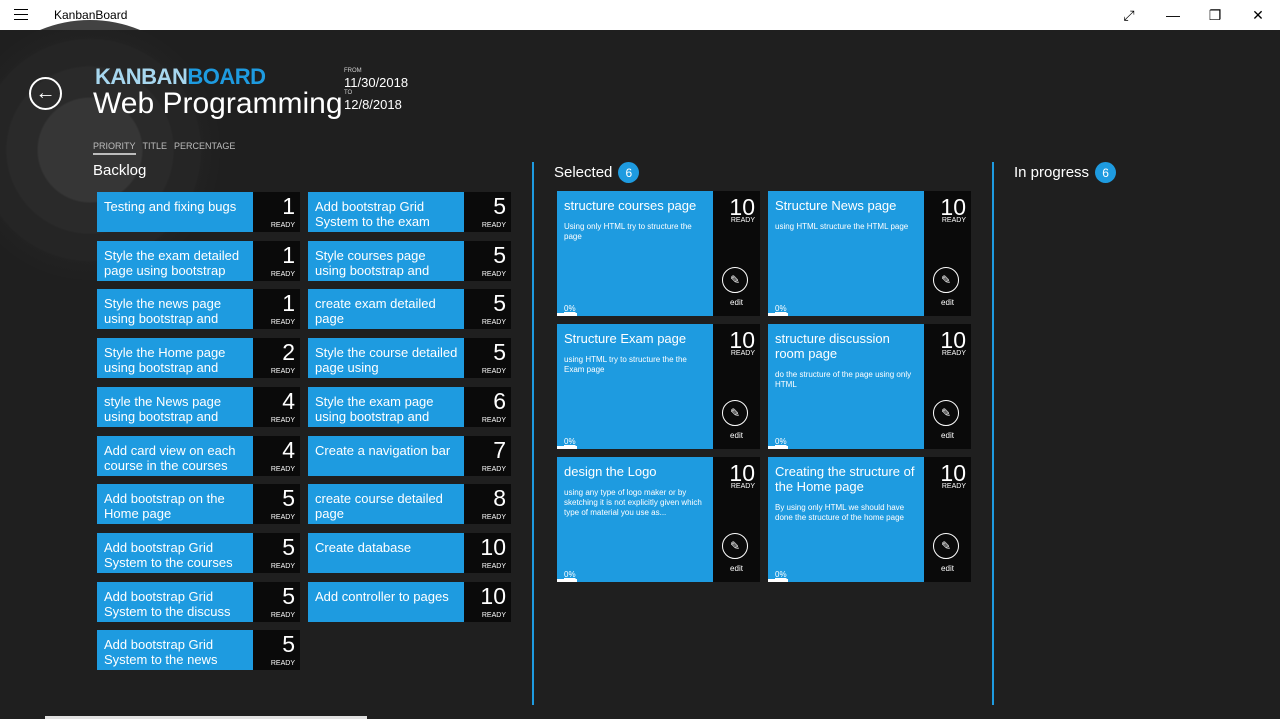 Image resolution: width=1280 pixels, height=719 pixels. What do you see at coordinates (533, 433) in the screenshot?
I see `column-divider` at bounding box center [533, 433].